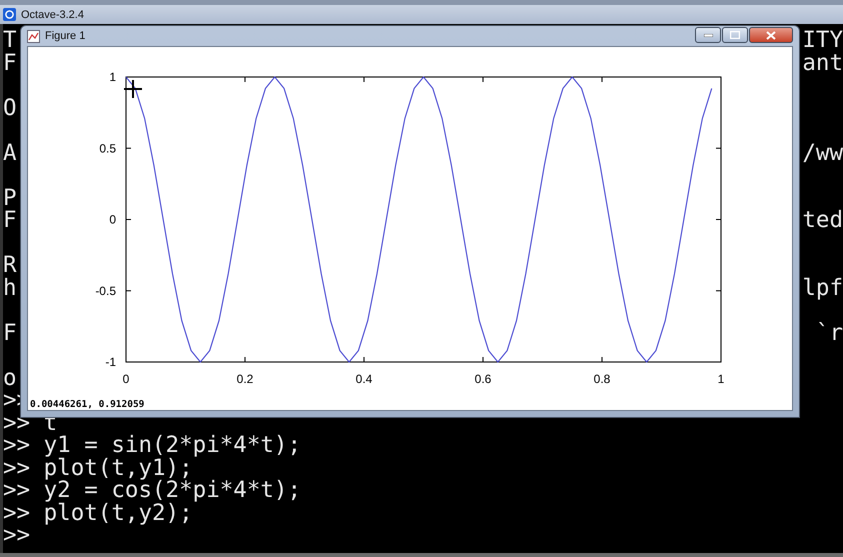 This screenshot has height=557, width=843. I want to click on console-line: T, so click(10, 40).